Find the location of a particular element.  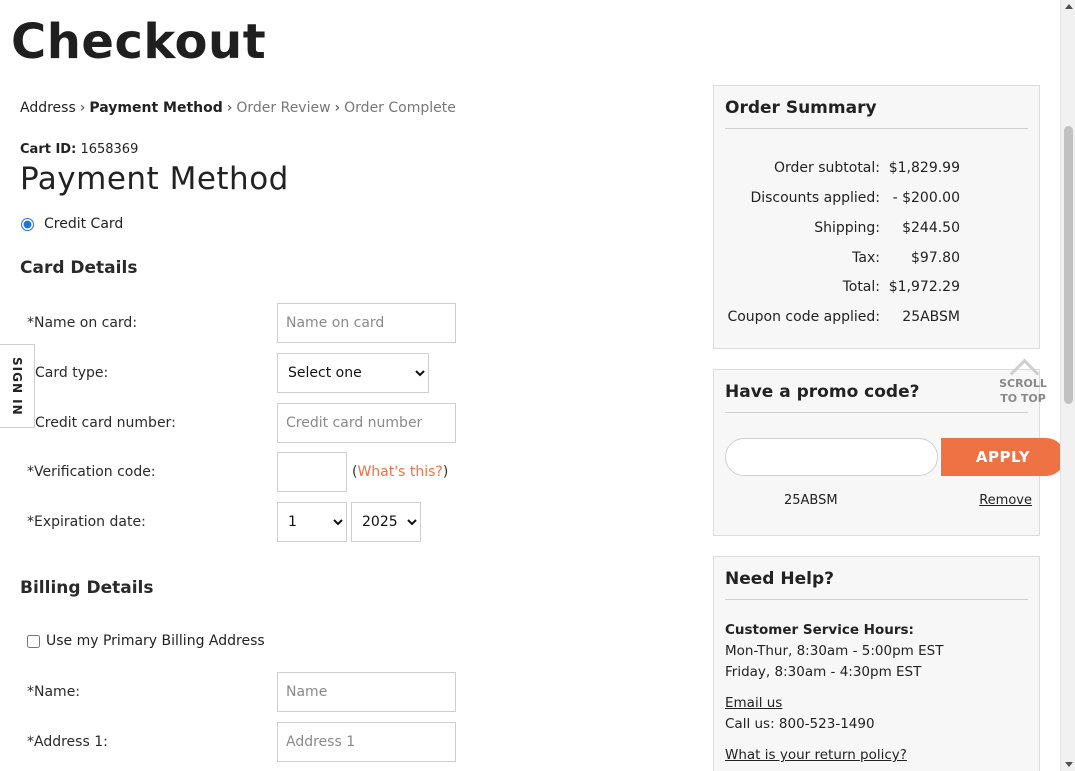

summary-value: $244.50 is located at coordinates (931, 228).